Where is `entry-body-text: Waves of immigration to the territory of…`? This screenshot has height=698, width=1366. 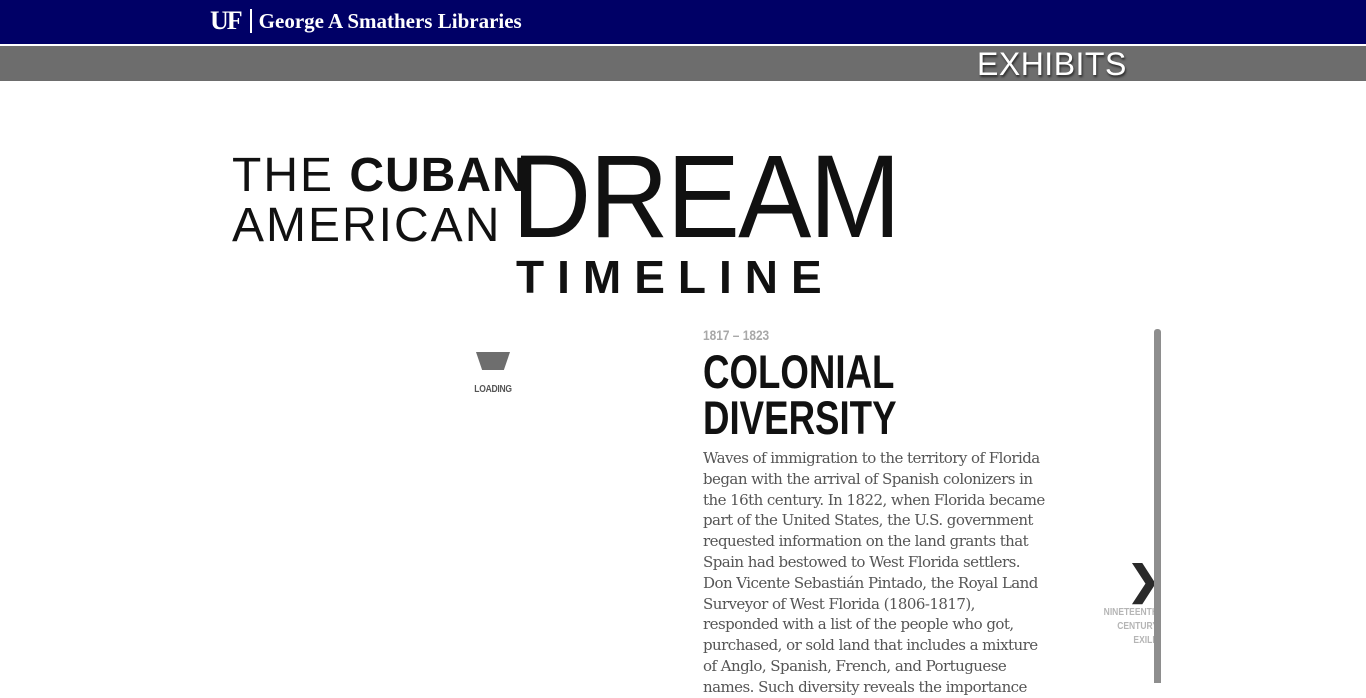
entry-body-text: Waves of immigration to the territory of… is located at coordinates (874, 572).